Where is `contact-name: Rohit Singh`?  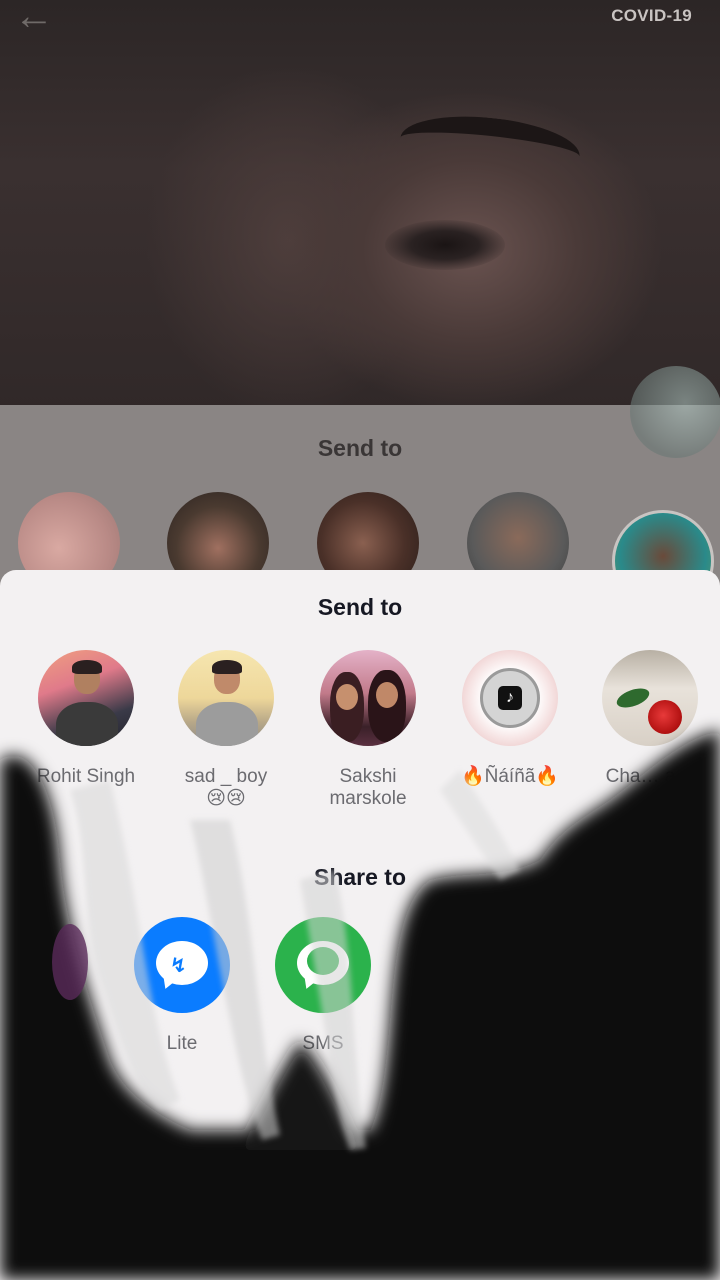 contact-name: Rohit Singh is located at coordinates (86, 776).